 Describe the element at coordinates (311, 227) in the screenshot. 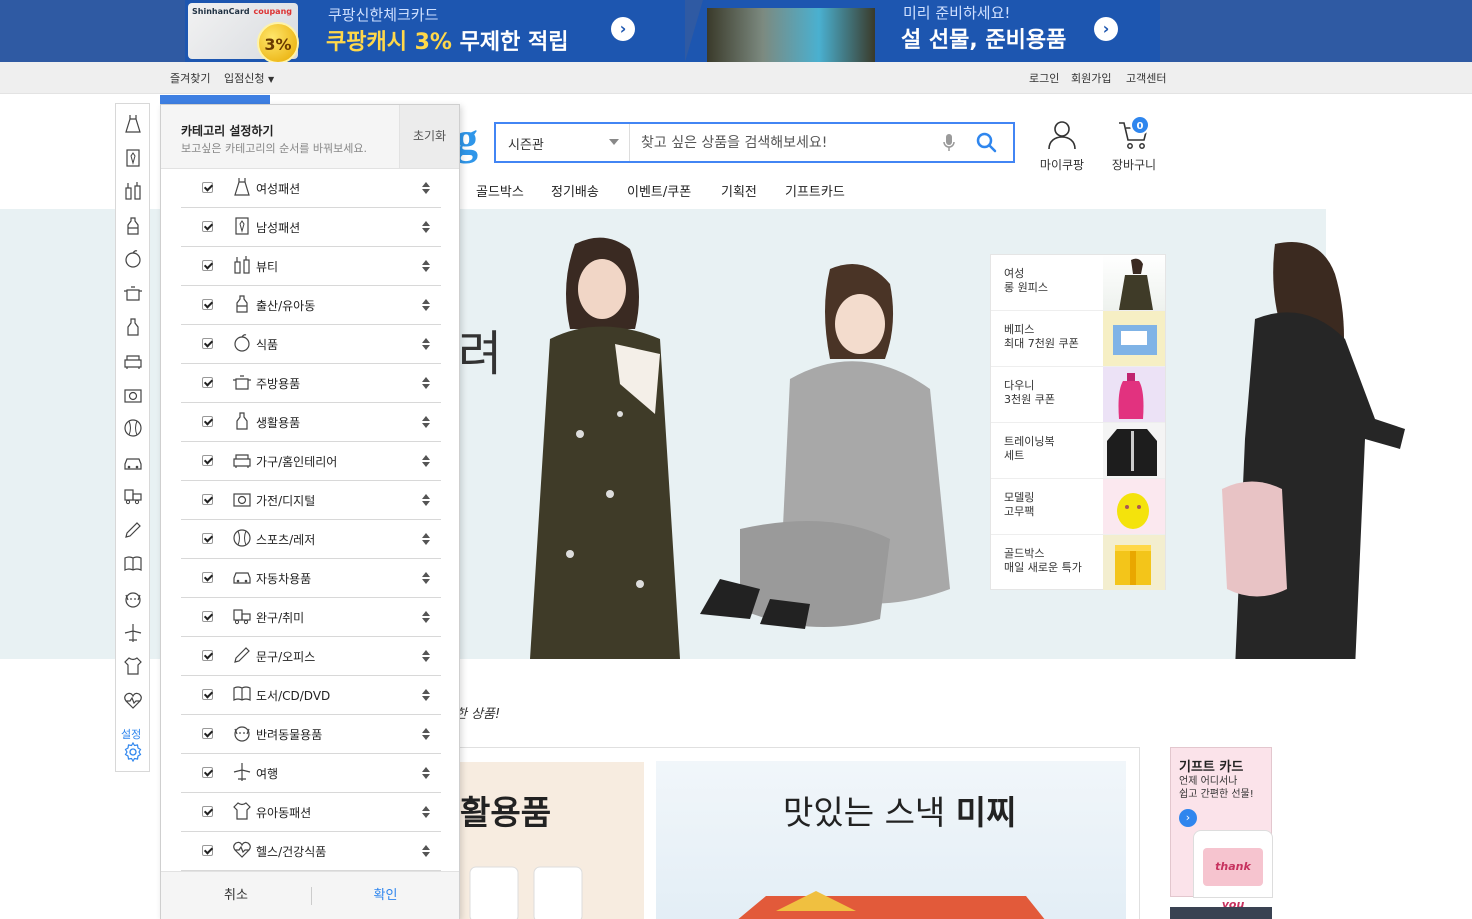

I see `category-order-row: 남성패션` at that location.